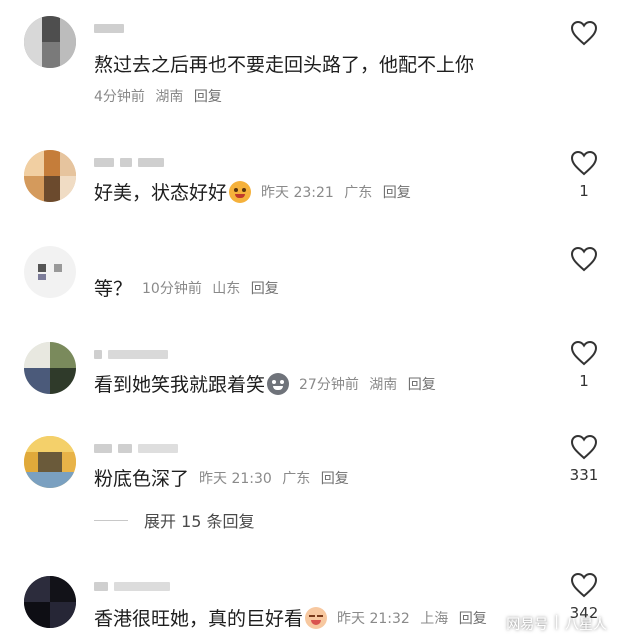 The width and height of the screenshot is (621, 640). What do you see at coordinates (316, 617) in the screenshot?
I see `laughing-face-emoji` at bounding box center [316, 617].